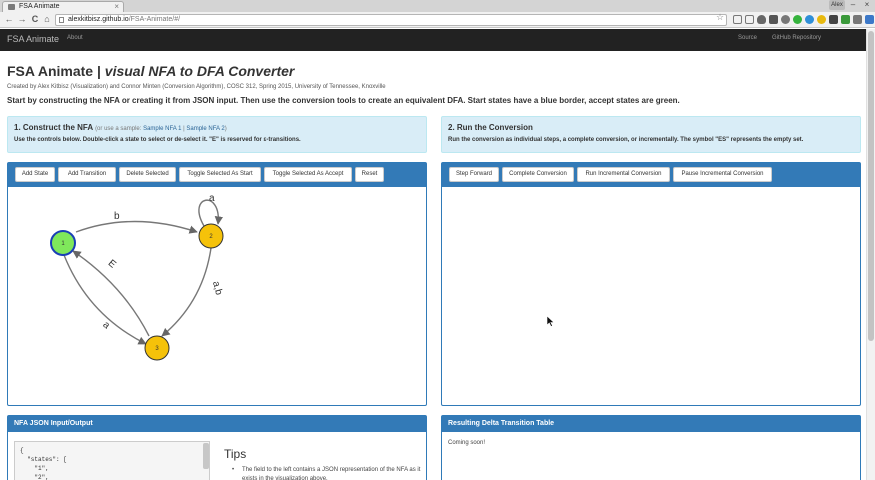  Describe the element at coordinates (797, 19) in the screenshot. I see `green-ext-icon` at that location.